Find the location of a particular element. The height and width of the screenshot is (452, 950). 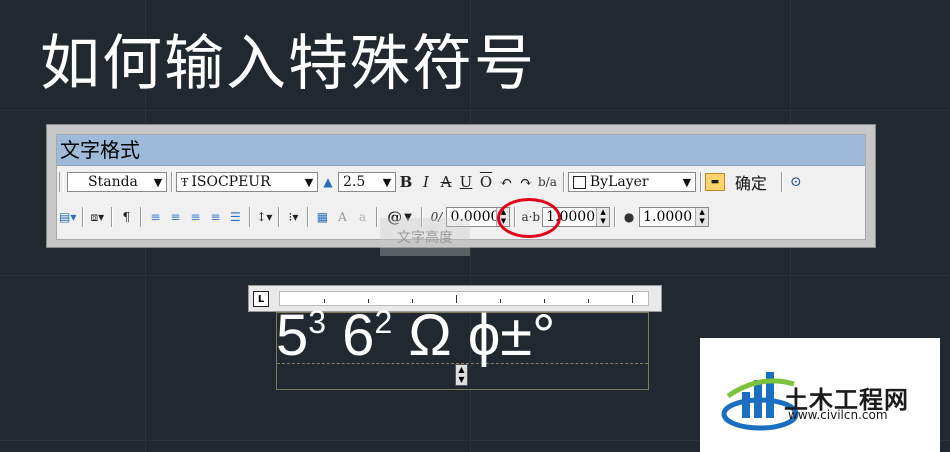

align-center-icon: ≡ is located at coordinates (175, 217).